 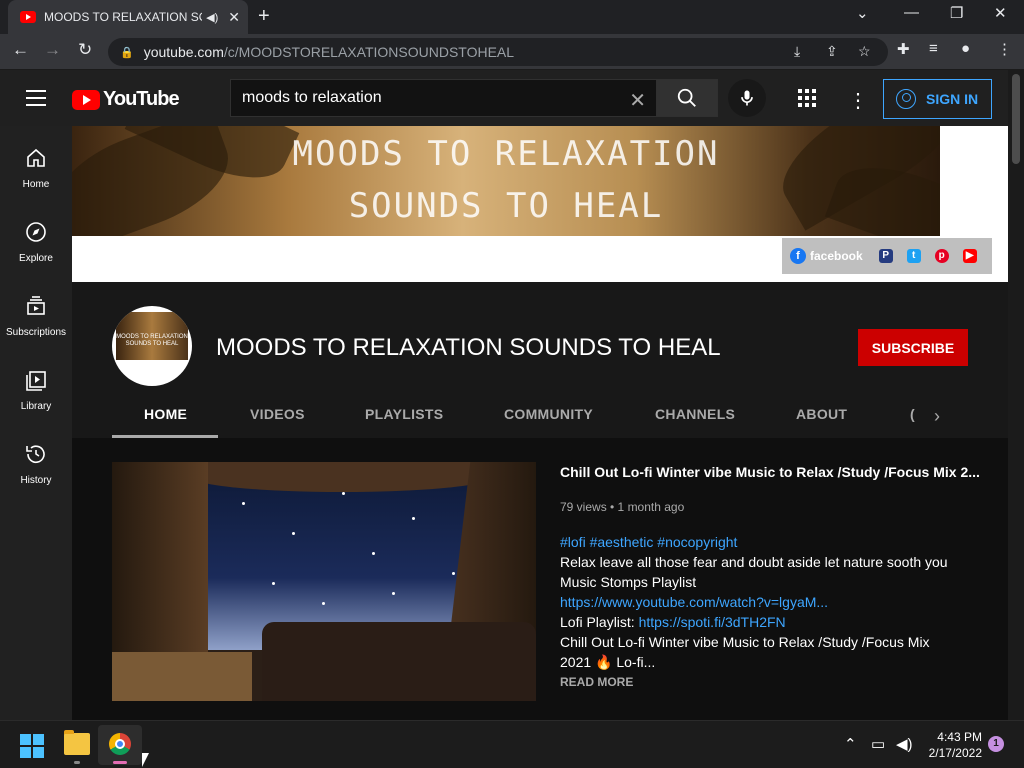 What do you see at coordinates (32, 746) in the screenshot?
I see `windows-start-icon` at bounding box center [32, 746].